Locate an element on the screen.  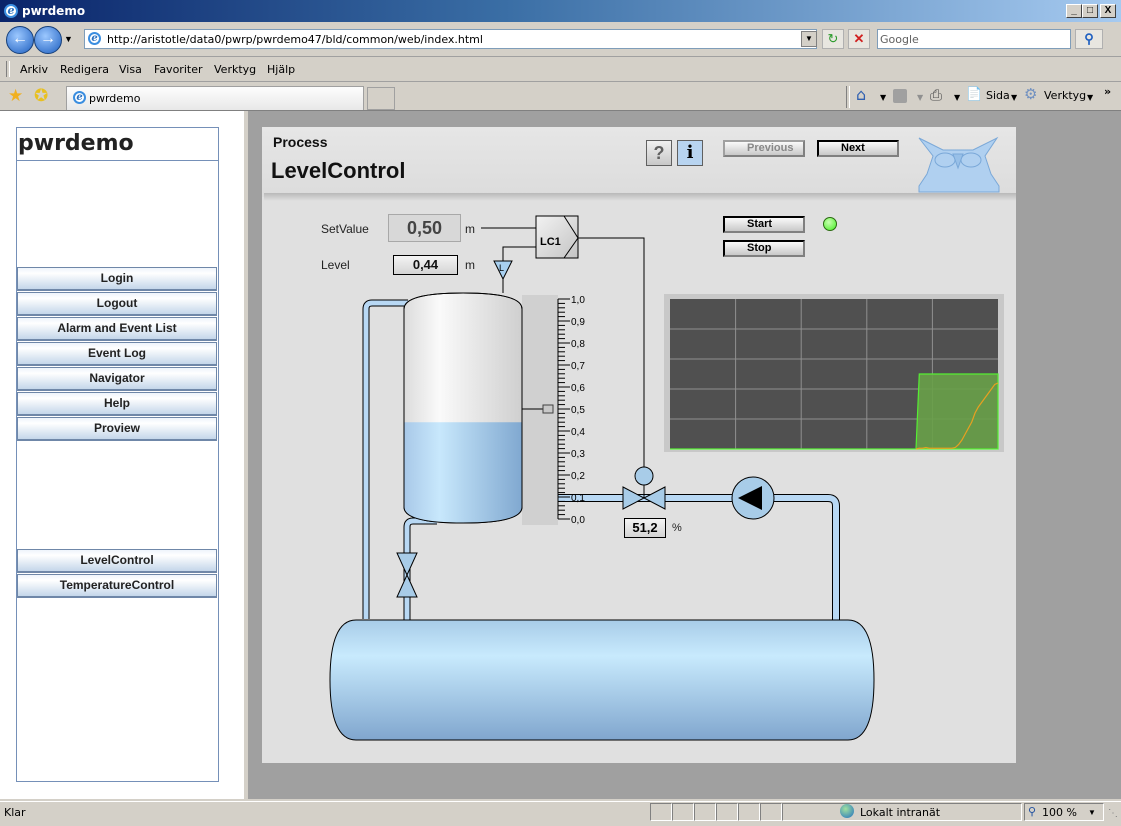
inlet-pipe is located at coordinates (698, 557).